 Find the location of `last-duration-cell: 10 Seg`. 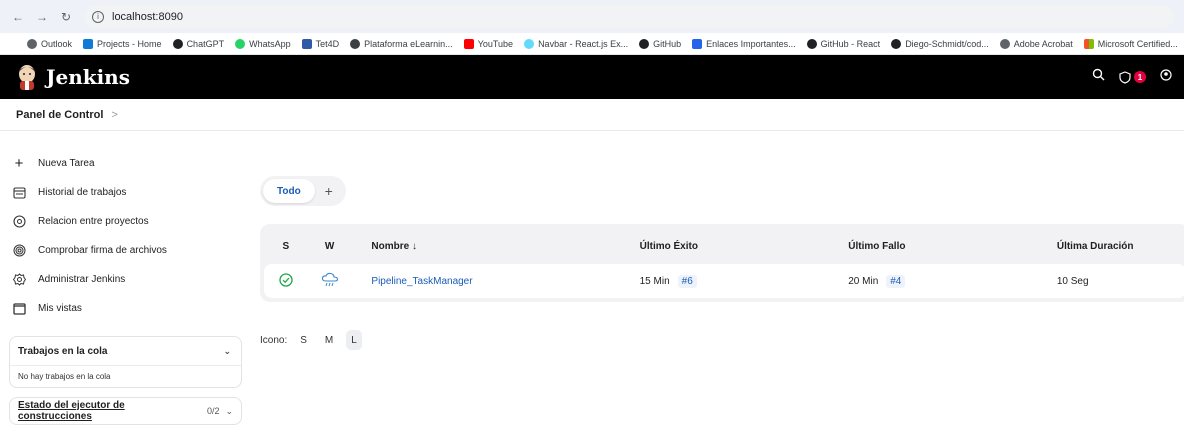

last-duration-cell: 10 Seg is located at coordinates (1072, 281).